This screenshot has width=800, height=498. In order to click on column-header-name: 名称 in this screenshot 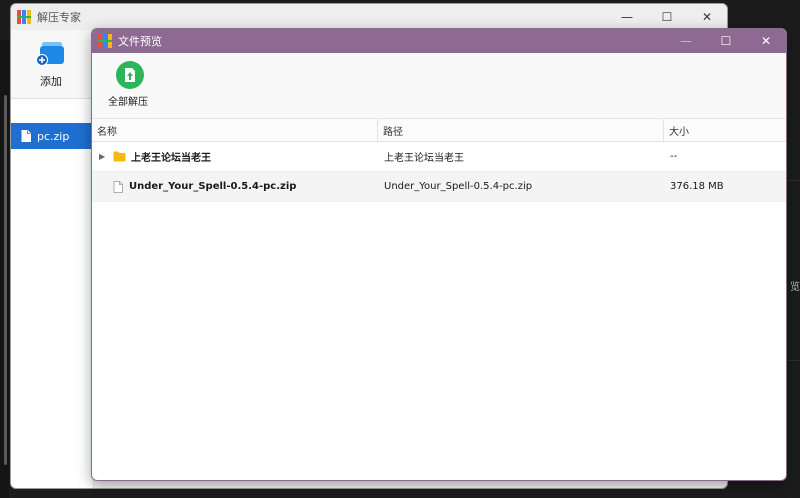, I will do `click(235, 130)`.